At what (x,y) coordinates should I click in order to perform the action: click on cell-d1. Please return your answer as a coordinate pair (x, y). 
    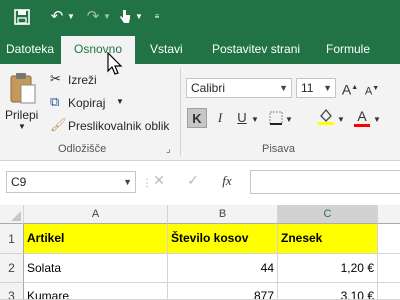
    Looking at the image, I should click on (389, 239).